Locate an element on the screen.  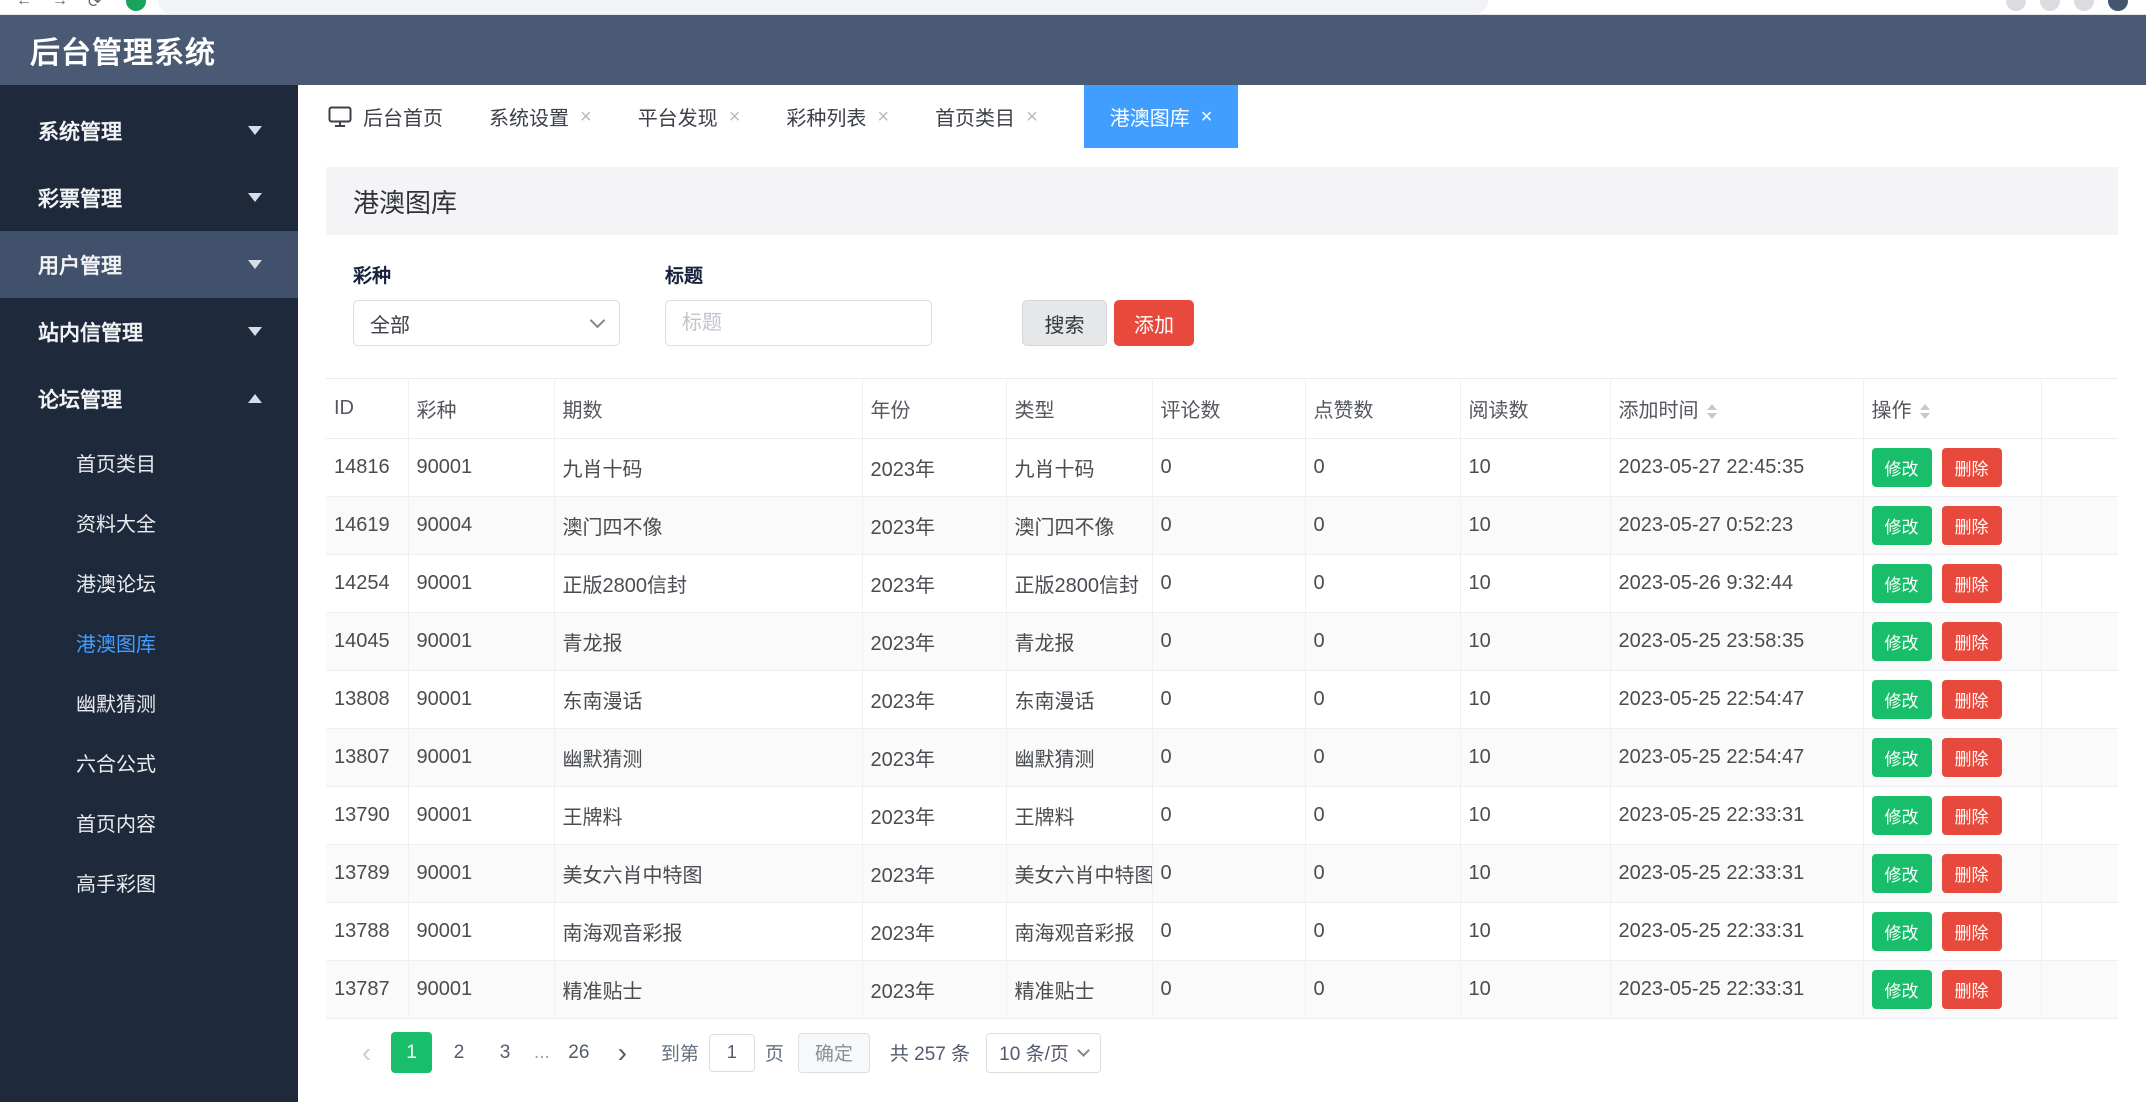
sidebar-subitem-ga-forum: 港澳论坛 is located at coordinates (149, 582).